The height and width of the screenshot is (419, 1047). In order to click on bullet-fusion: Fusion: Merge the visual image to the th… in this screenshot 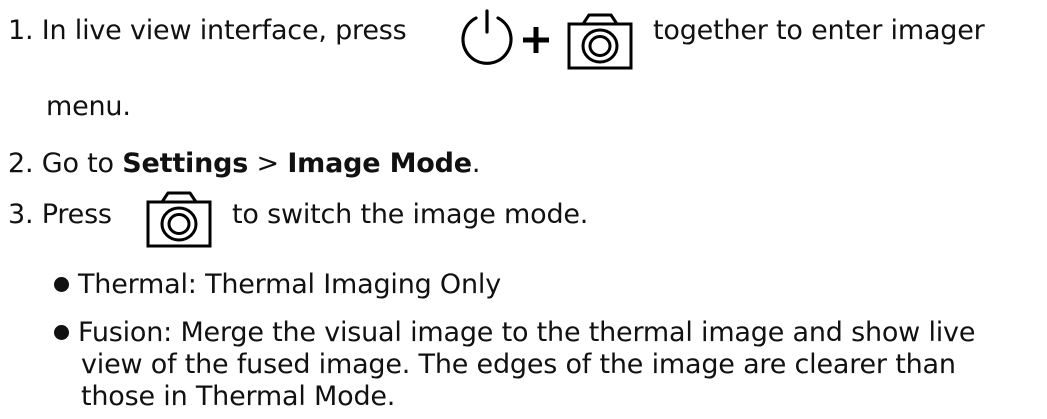, I will do `click(514, 333)`.